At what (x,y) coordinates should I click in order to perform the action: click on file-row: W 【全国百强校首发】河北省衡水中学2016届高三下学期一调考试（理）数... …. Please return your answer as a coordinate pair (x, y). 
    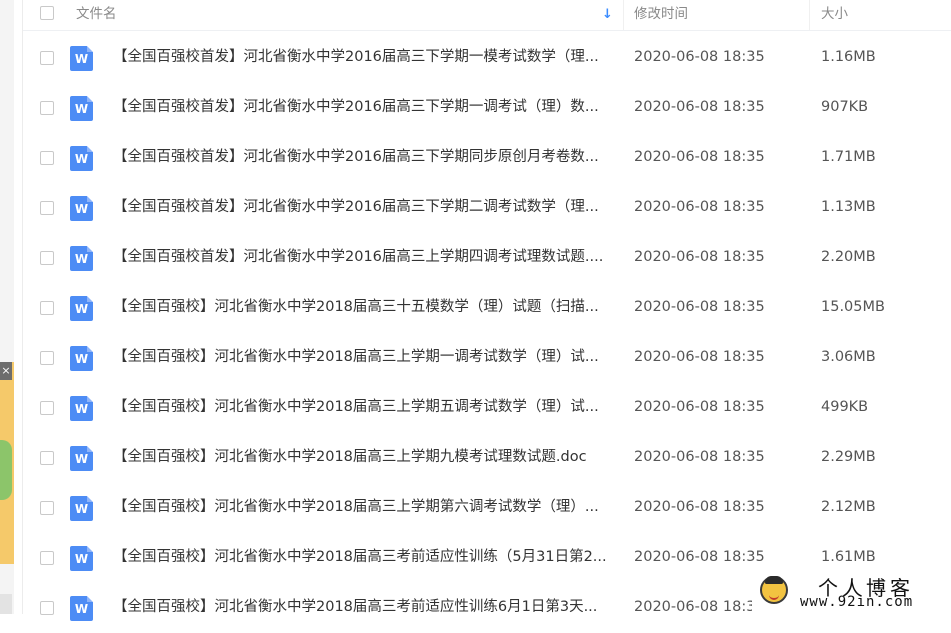
    Looking at the image, I should click on (487, 108).